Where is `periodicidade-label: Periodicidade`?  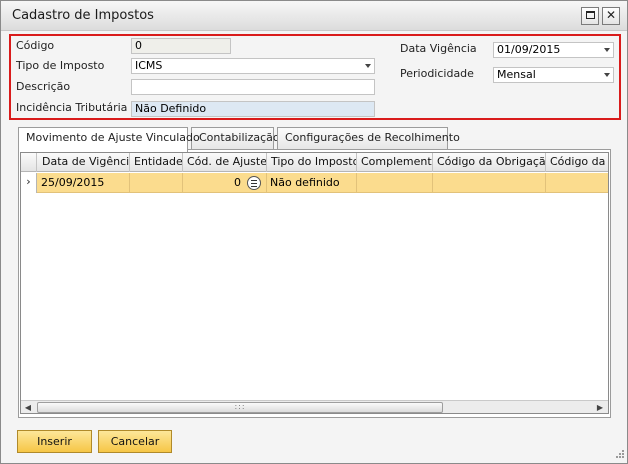
periodicidade-label: Periodicidade is located at coordinates (437, 73).